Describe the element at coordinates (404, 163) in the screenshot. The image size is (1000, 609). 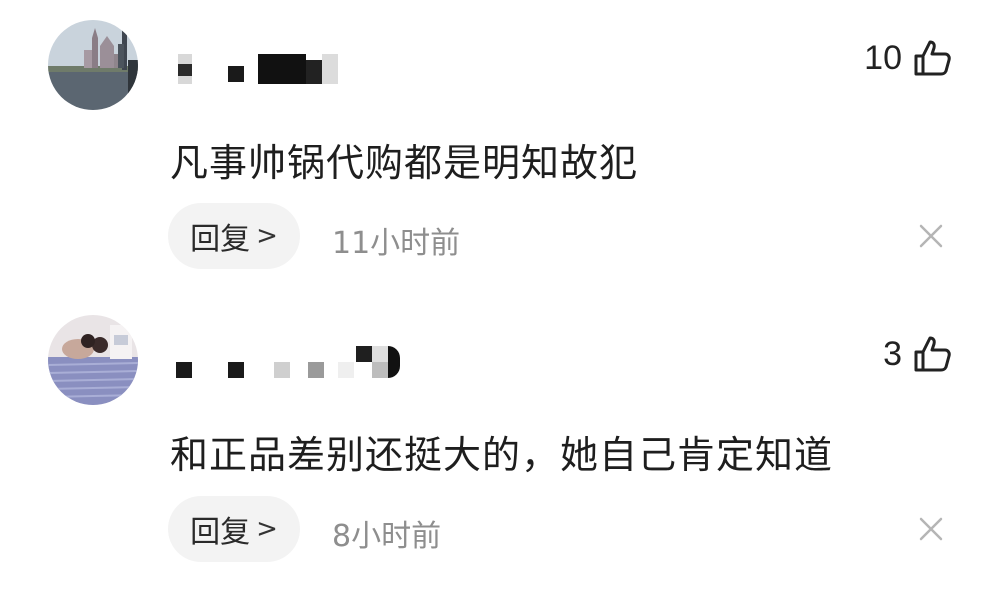
I see `comment-text: 凡事帅锅代购都是明知故犯` at that location.